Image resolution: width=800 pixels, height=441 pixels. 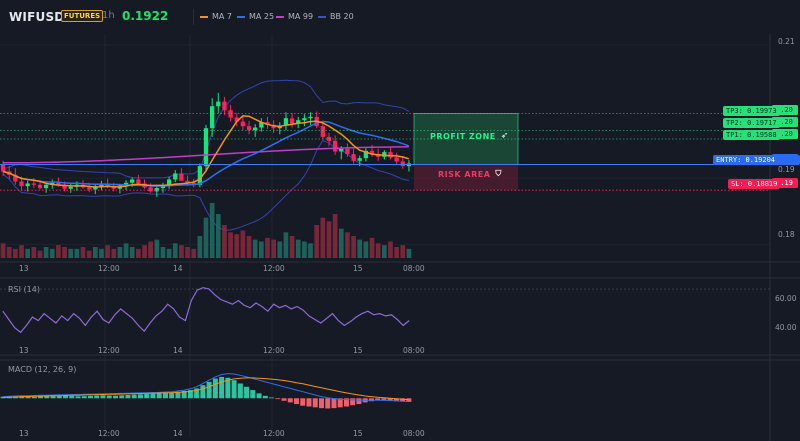 I want to click on price-axis-tick: 0.18, so click(x=786, y=234).